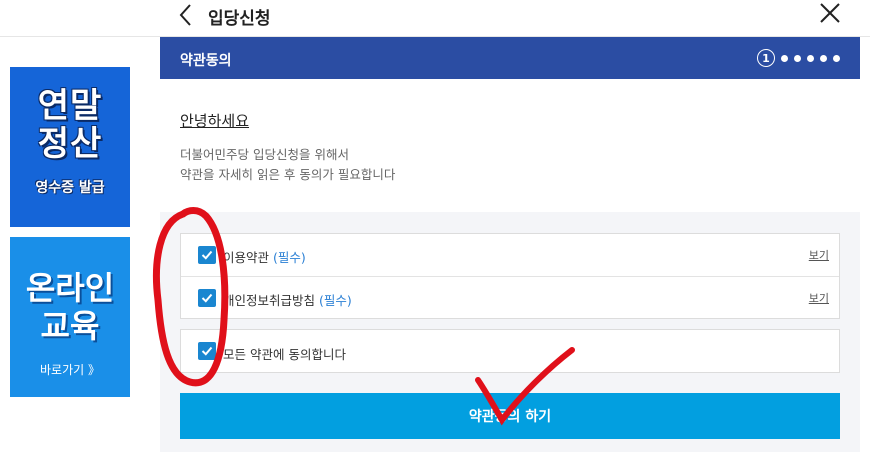 This screenshot has width=870, height=452. Describe the element at coordinates (70, 307) in the screenshot. I see `banner-title: 온라인 교육` at that location.